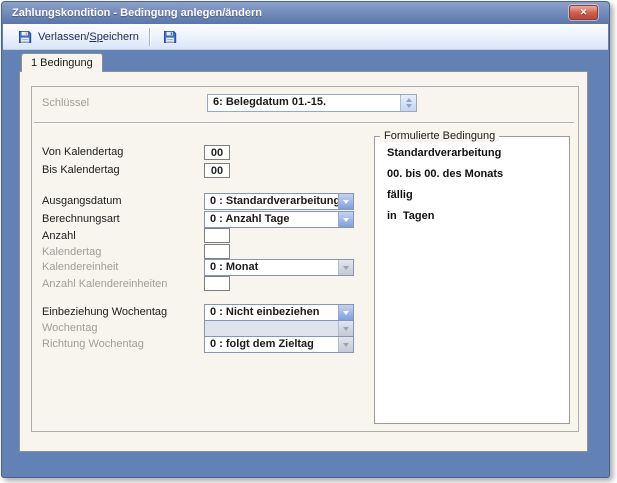 This screenshot has width=617, height=483. What do you see at coordinates (217, 170) in the screenshot?
I see `bis-kalendertag-input` at bounding box center [217, 170].